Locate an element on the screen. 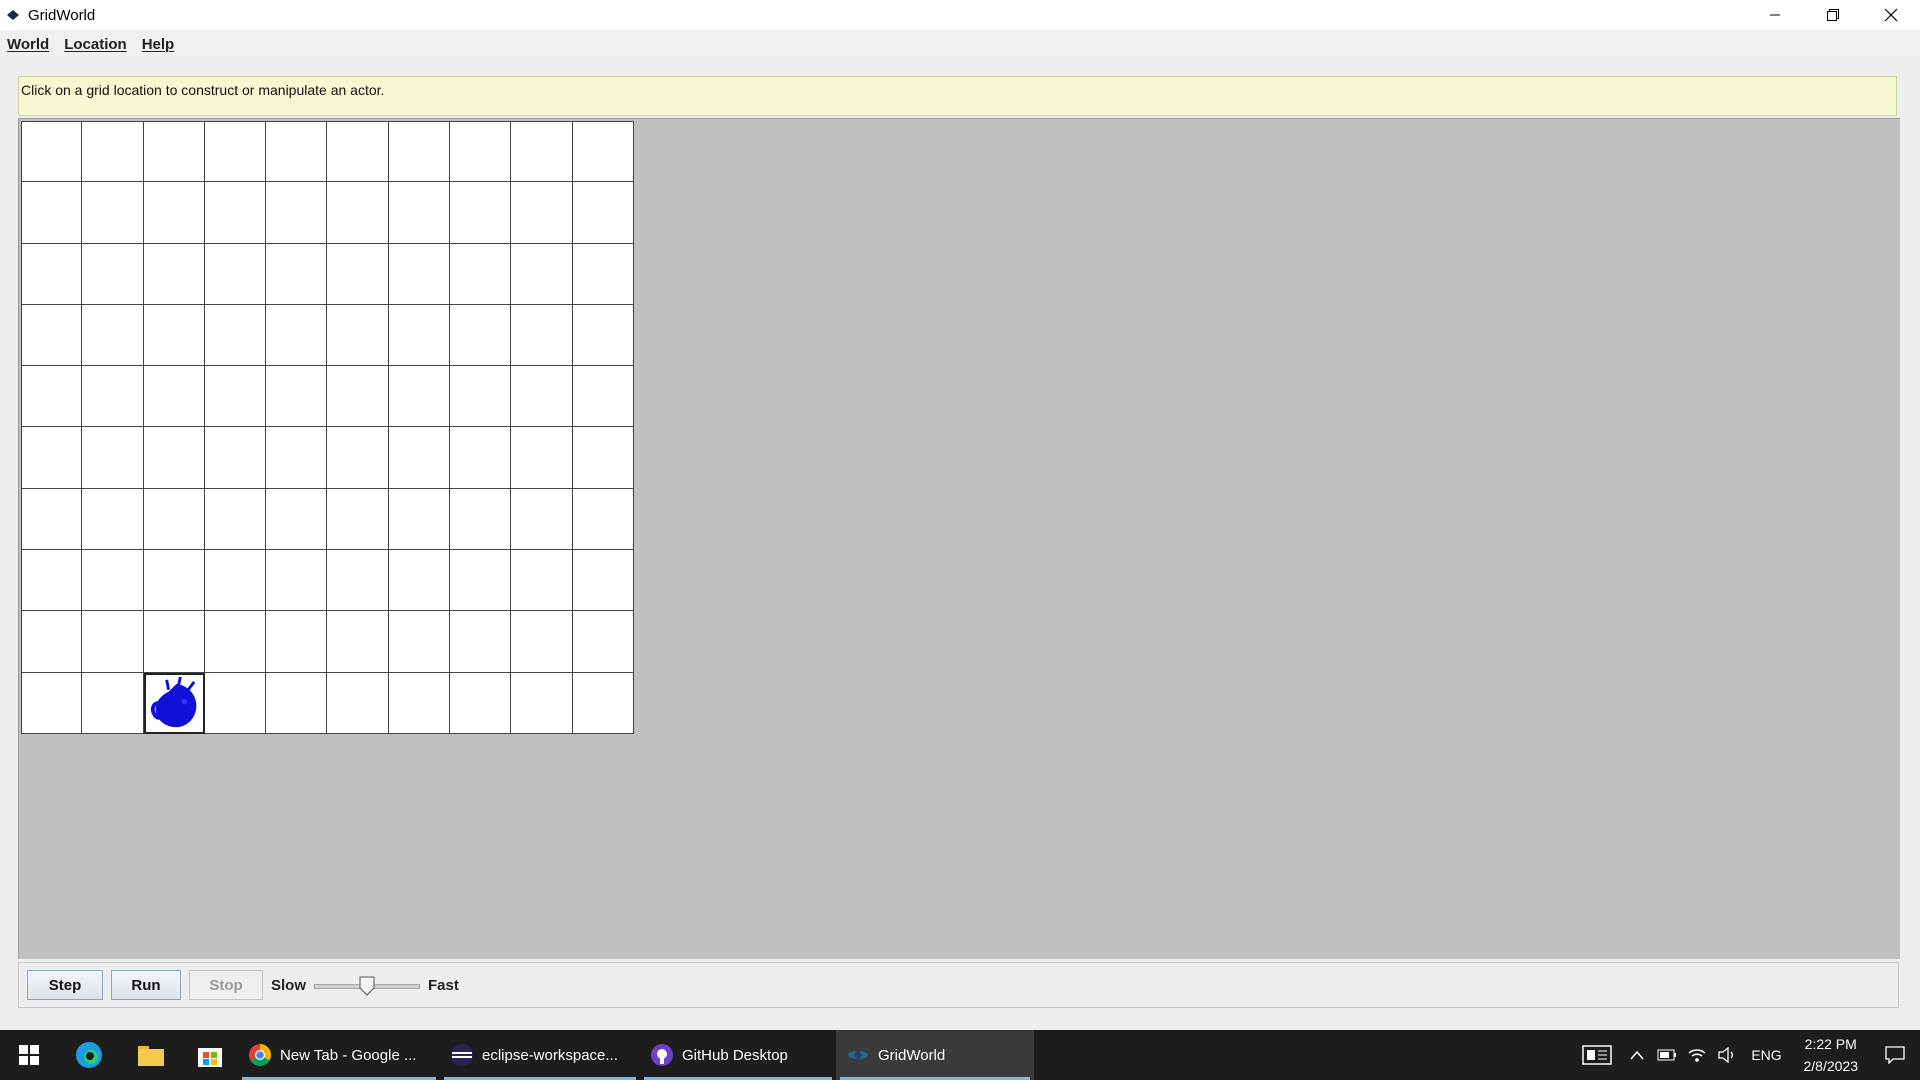  network-button is located at coordinates (1697, 1055).